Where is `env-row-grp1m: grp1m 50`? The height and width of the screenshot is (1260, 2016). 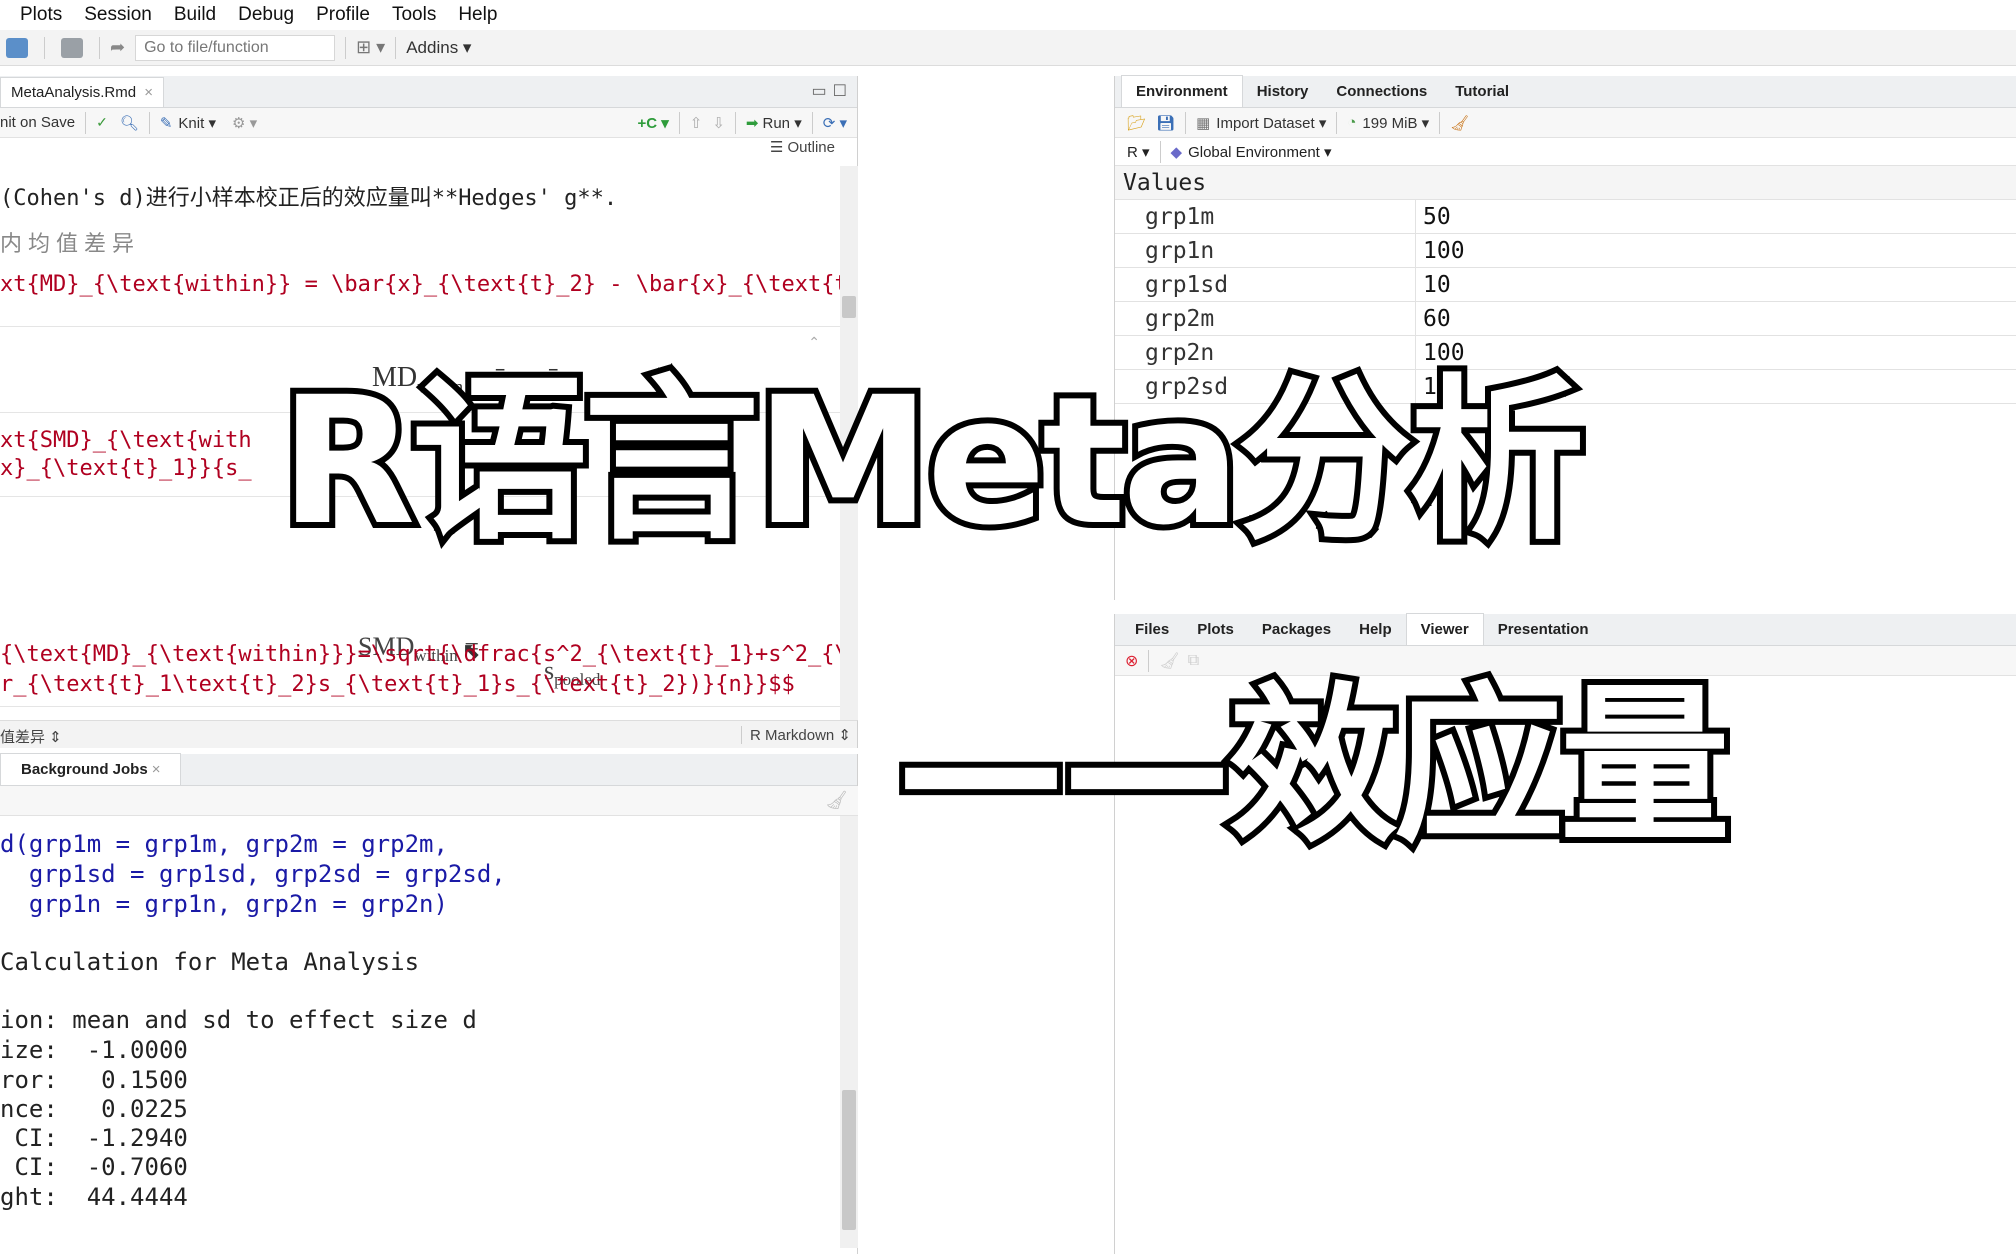
env-row-grp1m: grp1m 50 is located at coordinates (1565, 217).